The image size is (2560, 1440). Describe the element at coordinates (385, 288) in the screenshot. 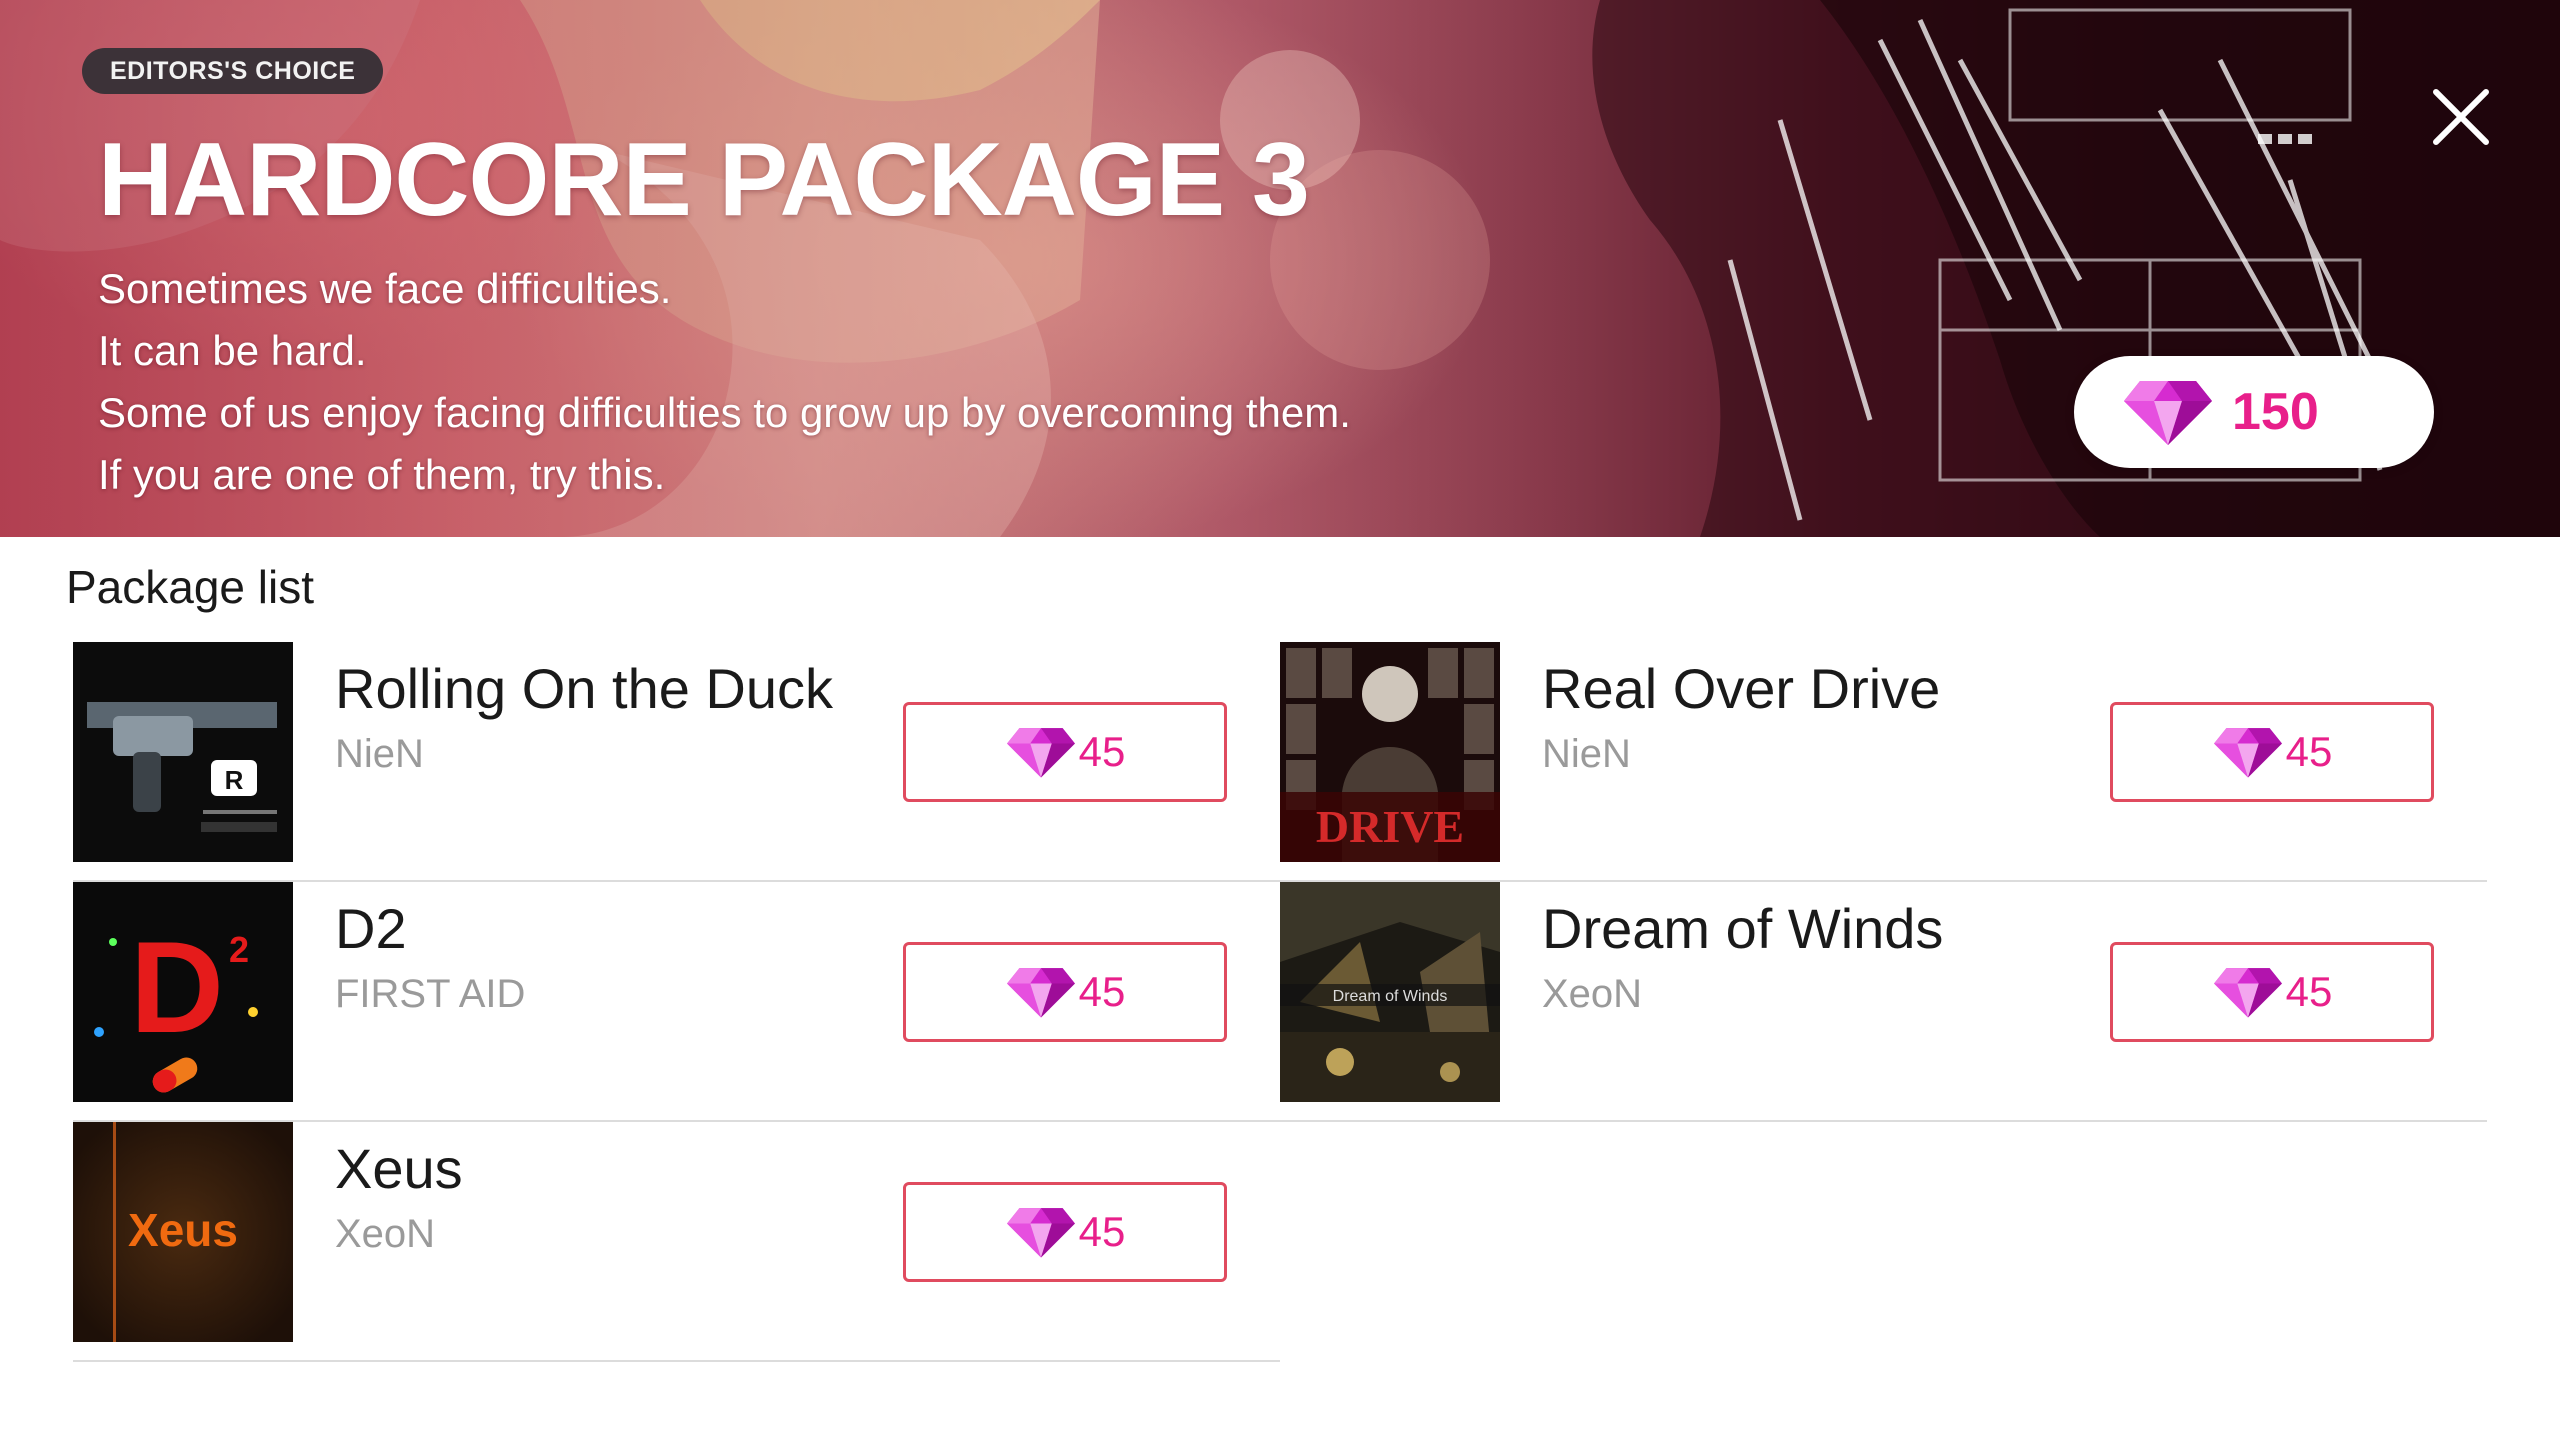

I see `description-line: Sometimes we face difficulties.` at that location.